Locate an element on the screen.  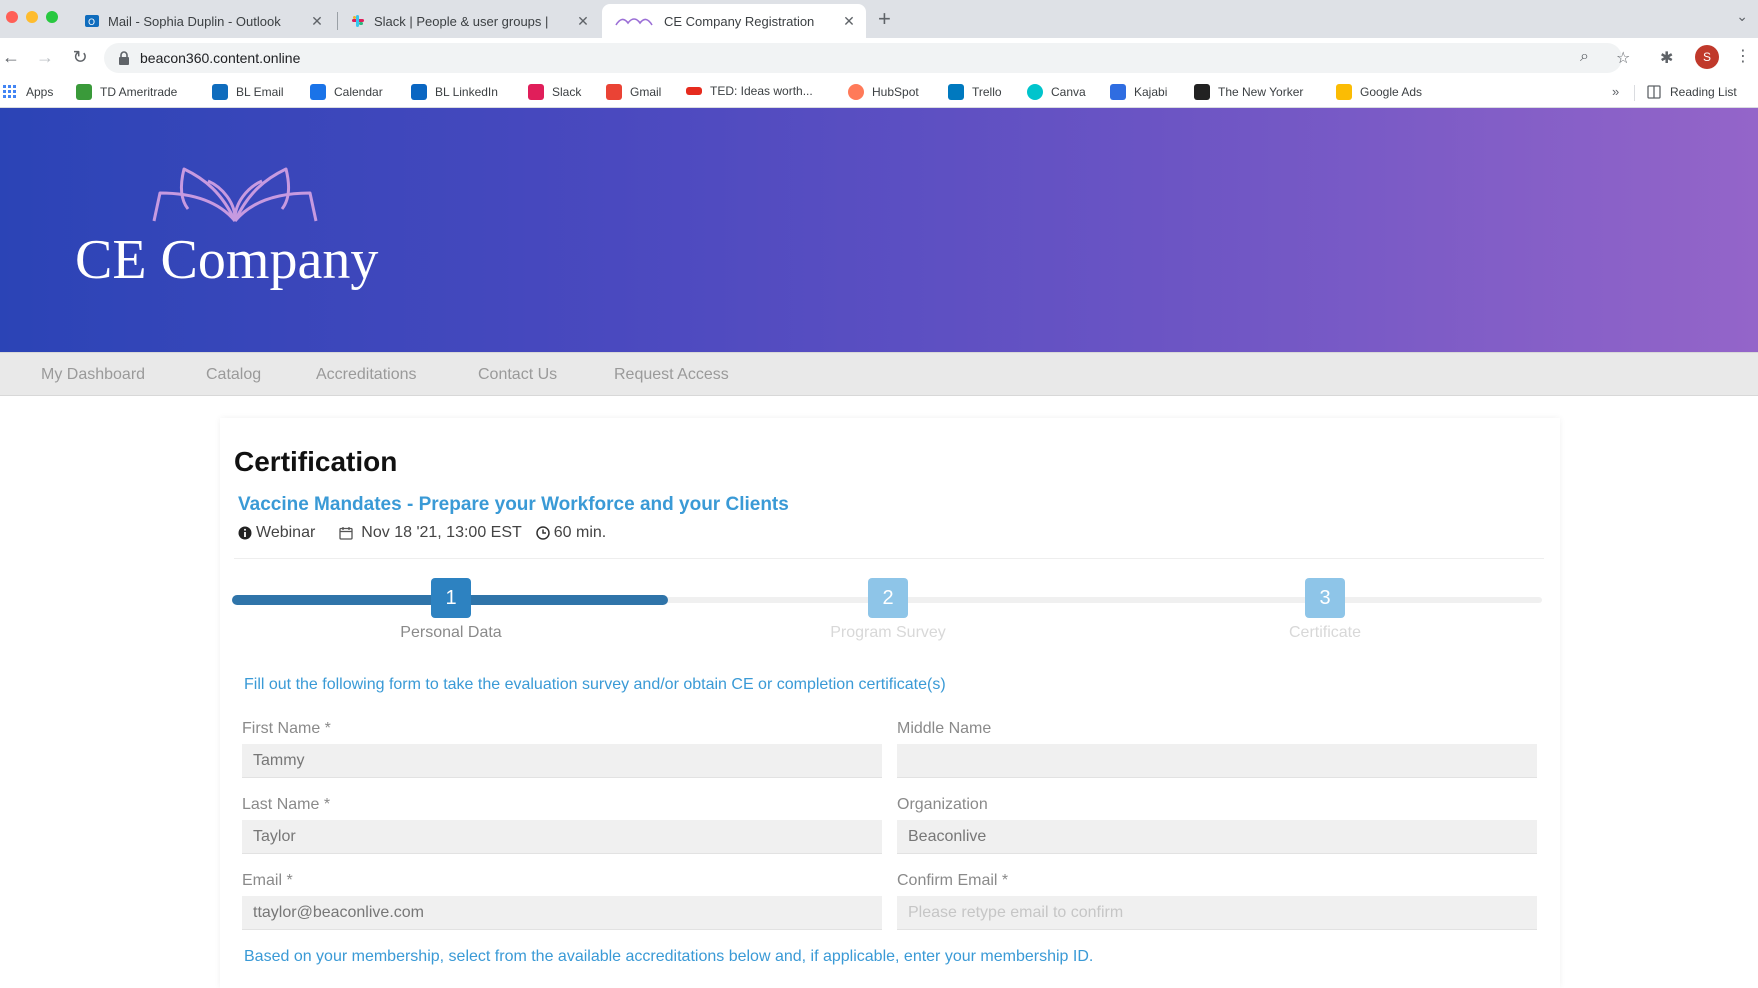
clock-icon is located at coordinates (543, 533).